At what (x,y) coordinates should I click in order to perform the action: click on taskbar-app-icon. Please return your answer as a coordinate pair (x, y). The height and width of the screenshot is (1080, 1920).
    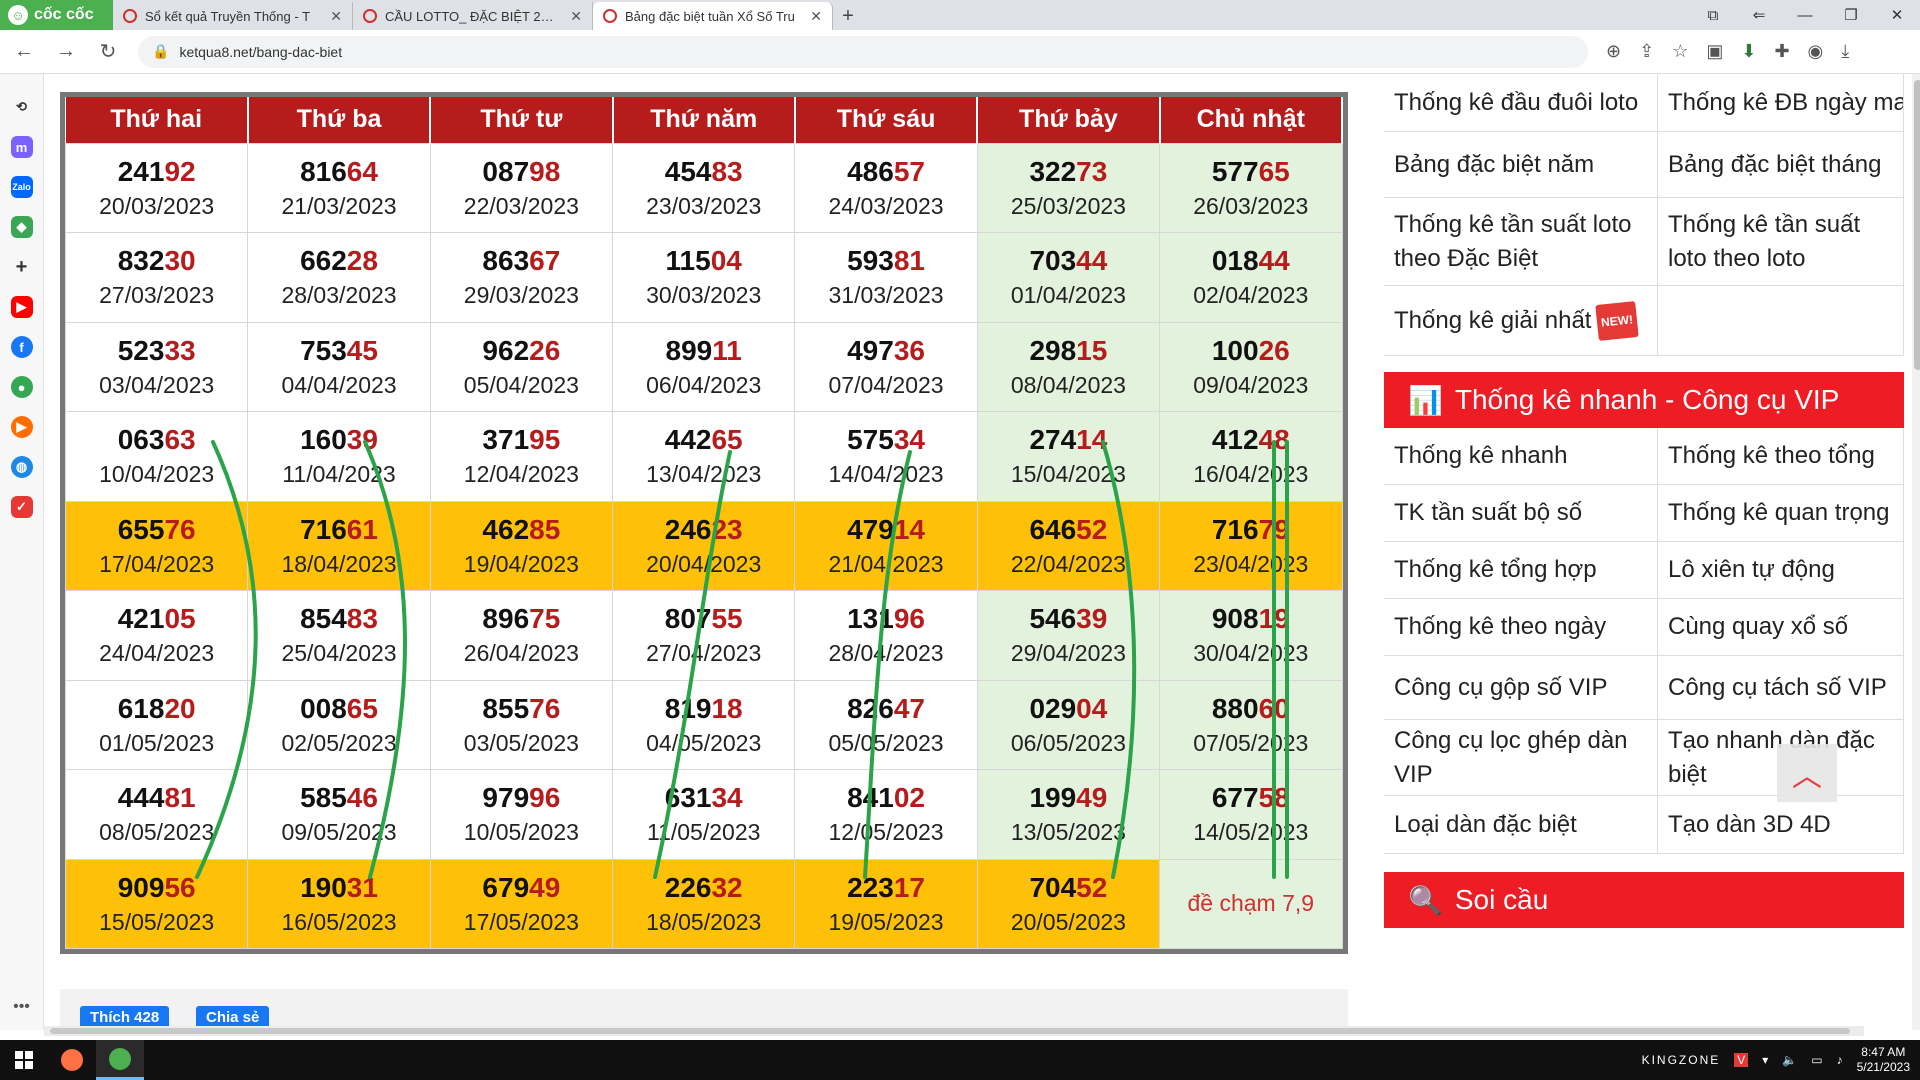
    Looking at the image, I should click on (72, 1060).